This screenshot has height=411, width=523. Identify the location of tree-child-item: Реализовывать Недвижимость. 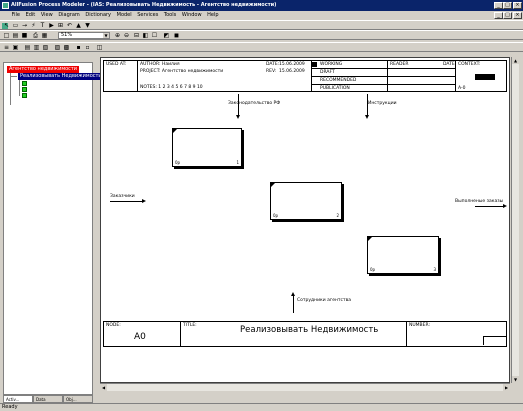
(61, 76).